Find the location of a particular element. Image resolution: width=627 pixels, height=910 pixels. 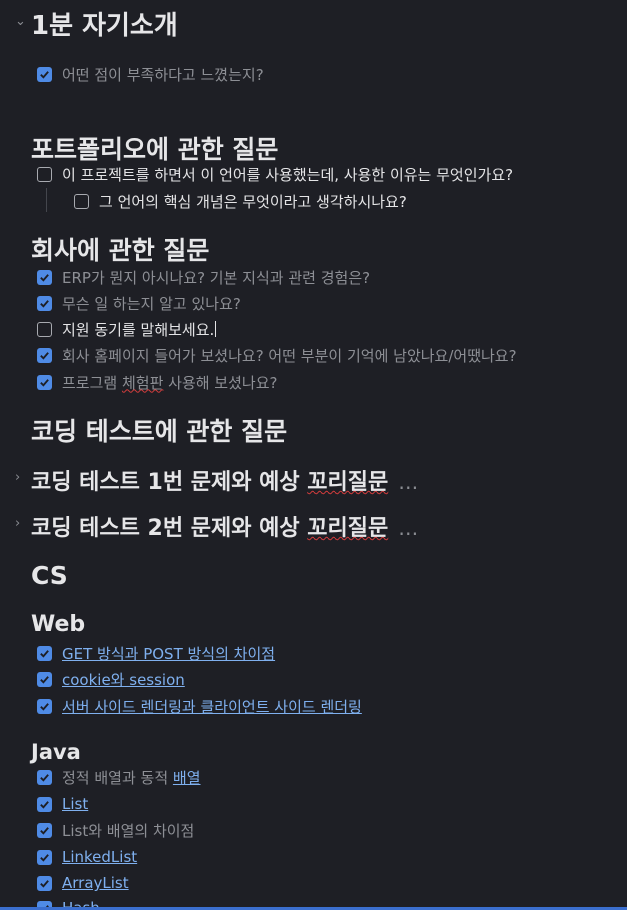

task-item: 무슨 일 하는지 알고 있나요? is located at coordinates (139, 303).